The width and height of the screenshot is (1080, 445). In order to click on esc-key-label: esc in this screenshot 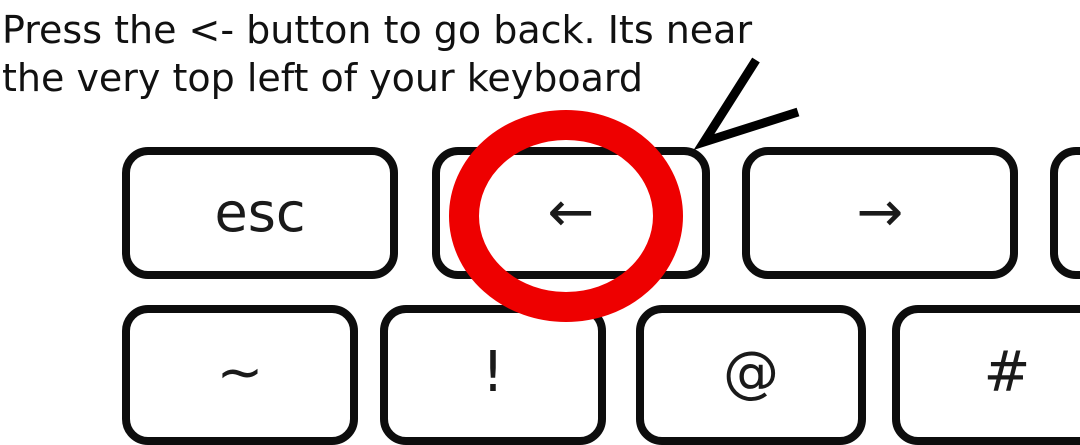, I will do `click(260, 212)`.